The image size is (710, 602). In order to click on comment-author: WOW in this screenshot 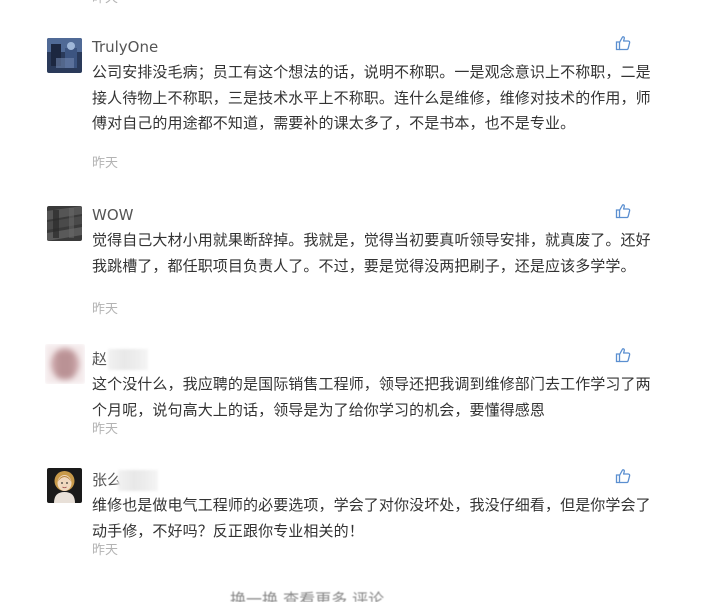, I will do `click(112, 215)`.